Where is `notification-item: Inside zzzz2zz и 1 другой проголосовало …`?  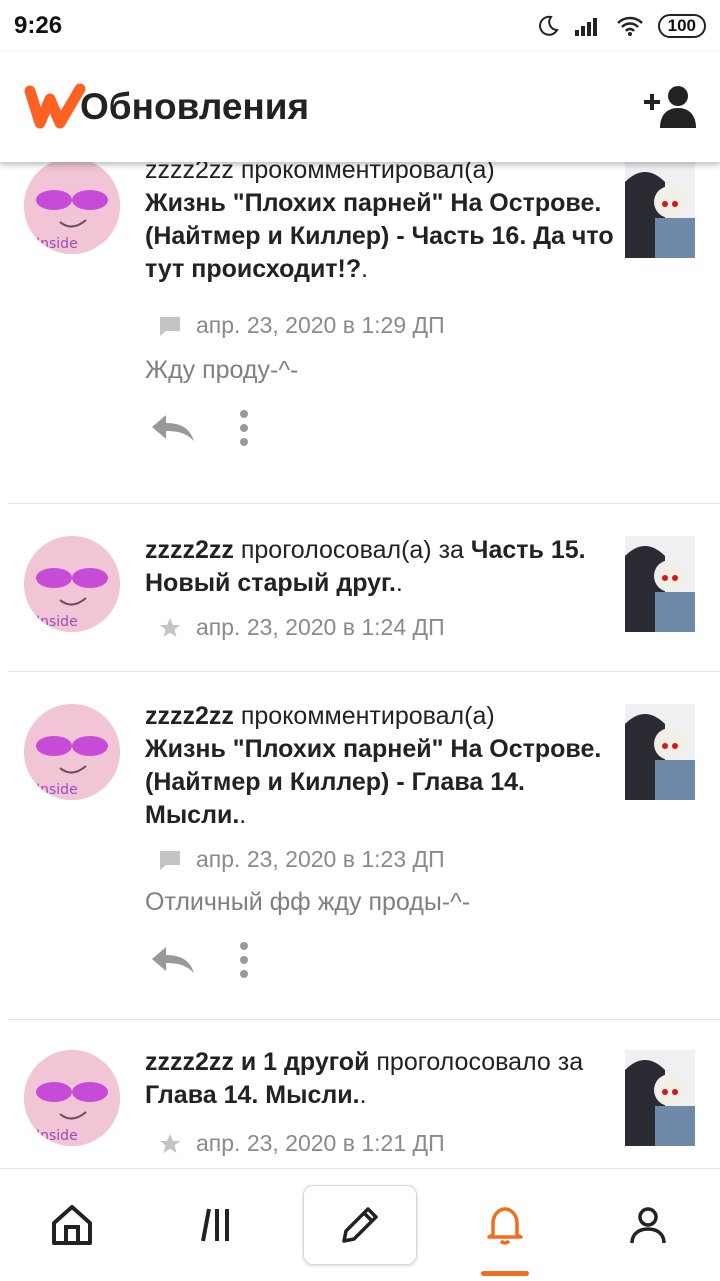
notification-item: Inside zzzz2zz и 1 другой проголосовало … is located at coordinates (364, 1094).